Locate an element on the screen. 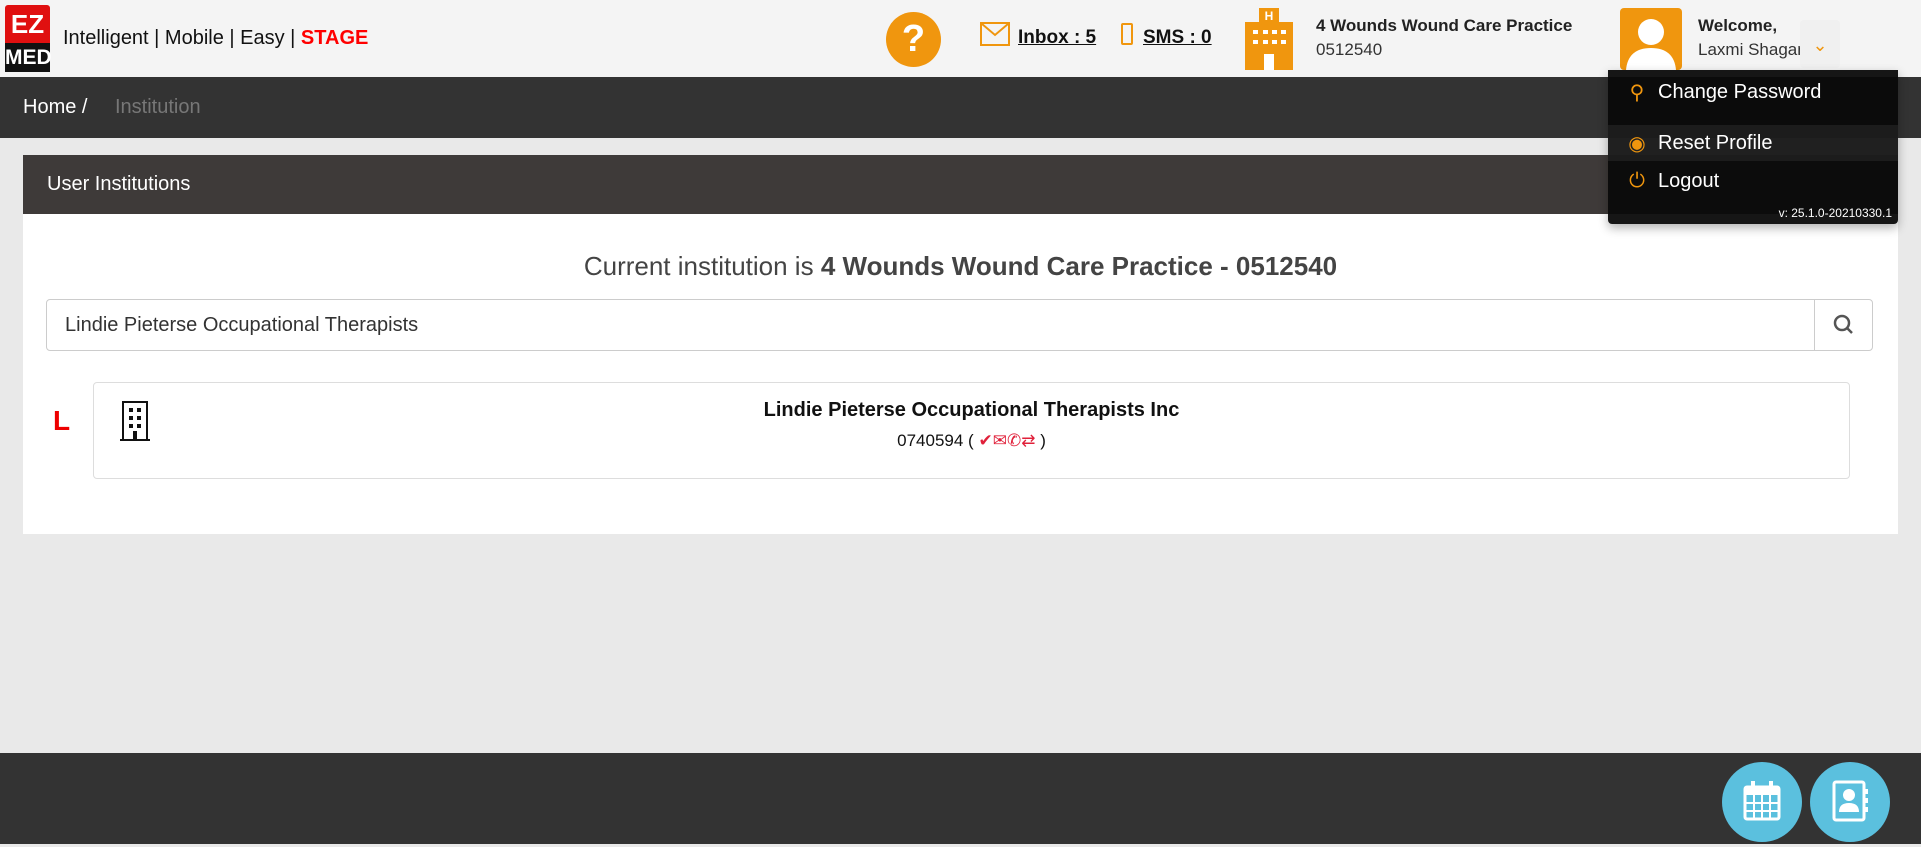  hospital-icon: H is located at coordinates (1269, 41).